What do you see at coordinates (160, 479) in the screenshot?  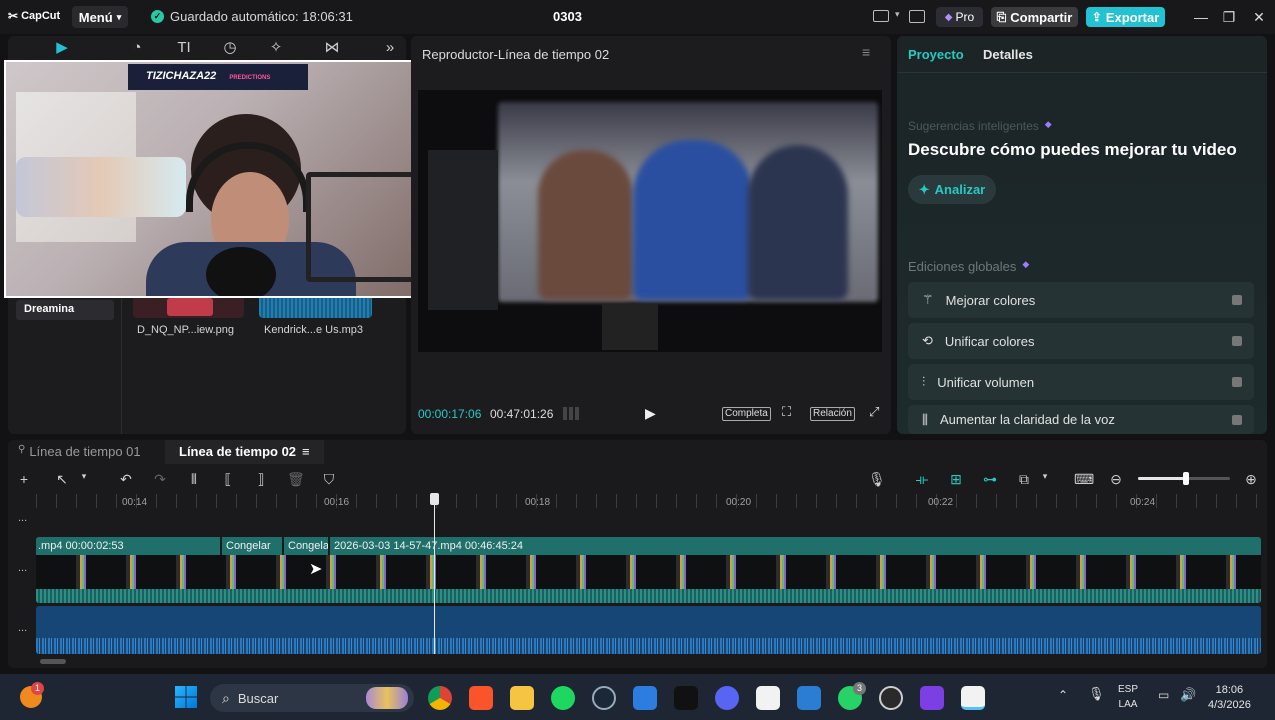 I see `redo-icon: ↷` at bounding box center [160, 479].